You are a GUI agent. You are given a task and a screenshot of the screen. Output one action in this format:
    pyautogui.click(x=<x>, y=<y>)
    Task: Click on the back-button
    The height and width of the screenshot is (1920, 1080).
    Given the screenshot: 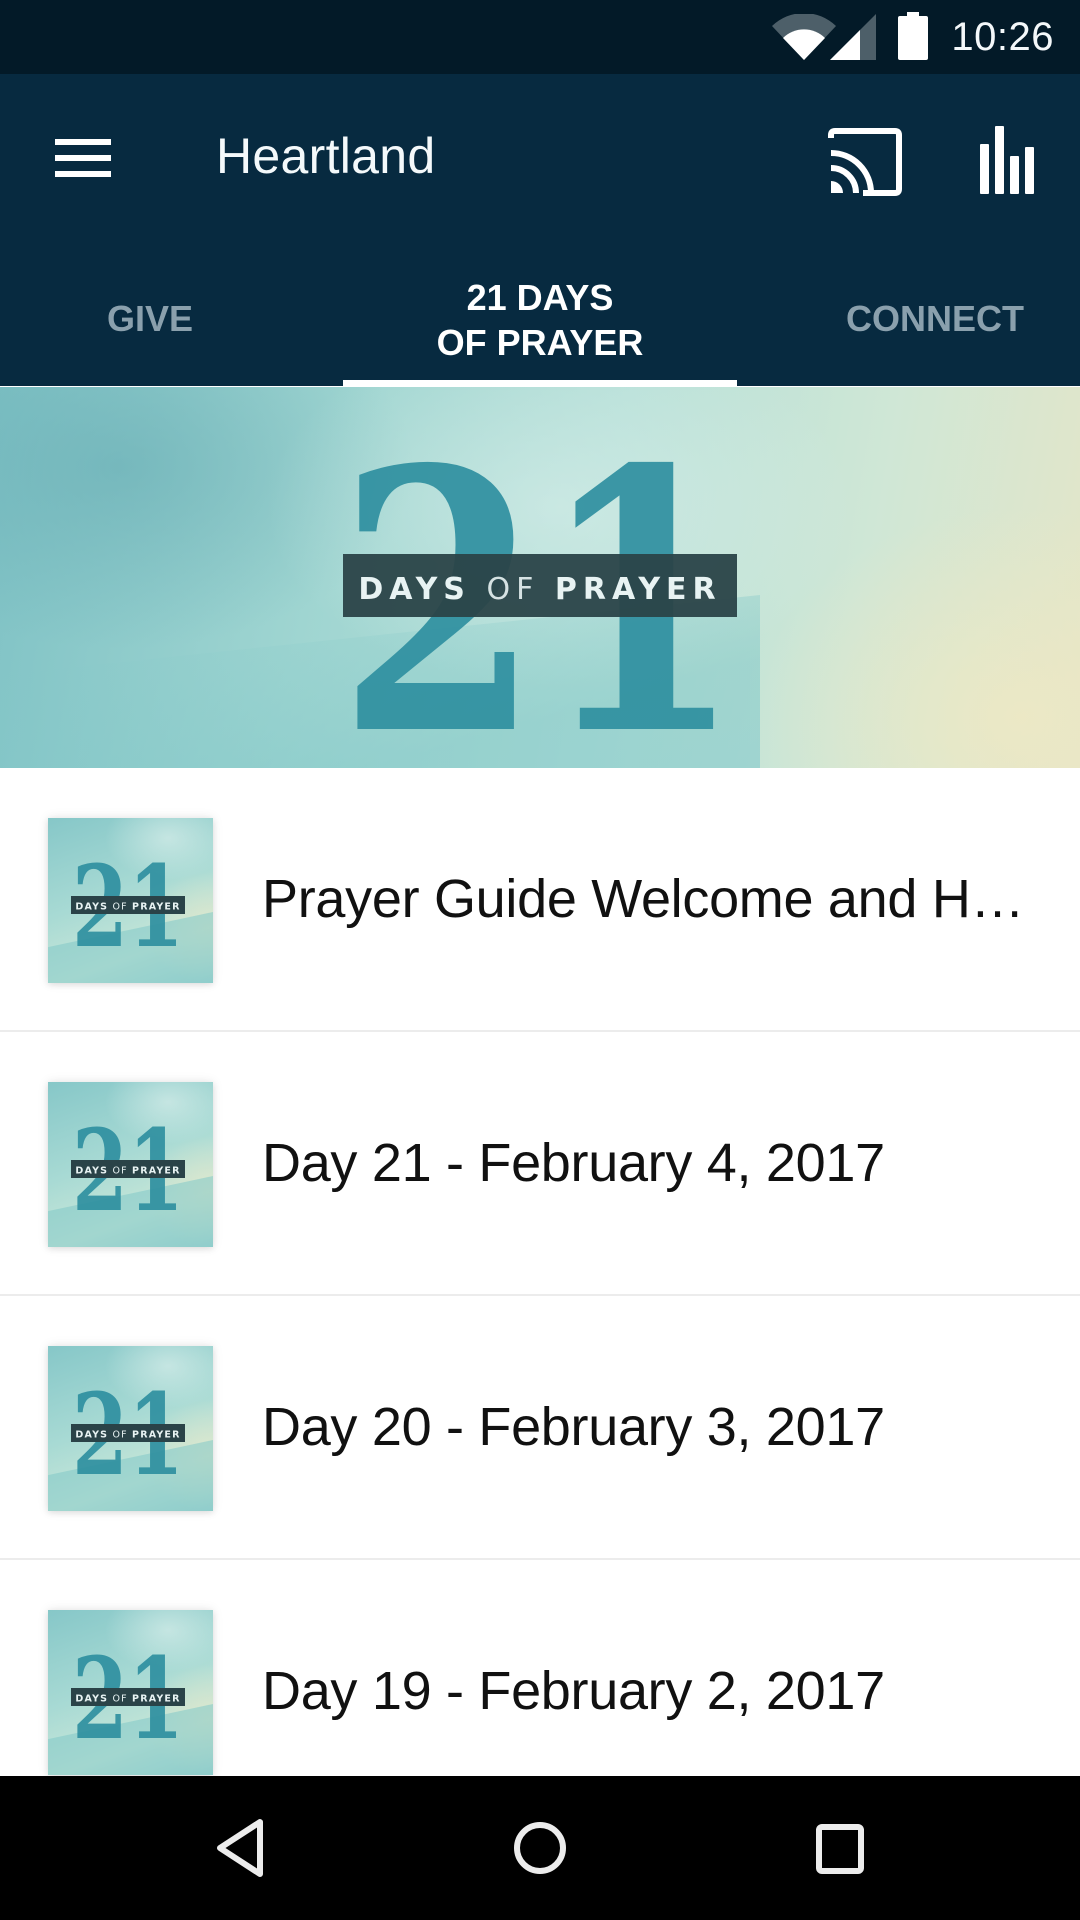 What is the action you would take?
    pyautogui.click(x=240, y=1848)
    